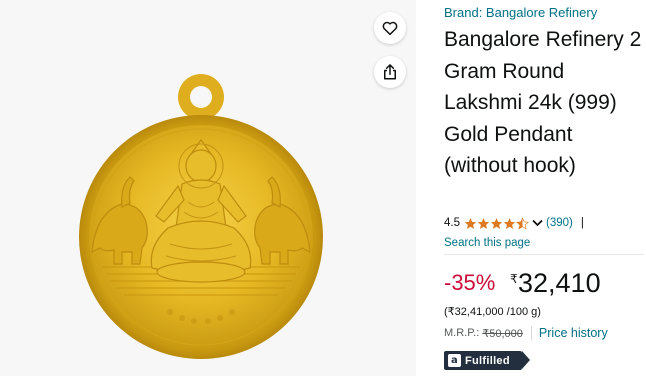 This screenshot has height=376, width=646. I want to click on heart-icon, so click(390, 28).